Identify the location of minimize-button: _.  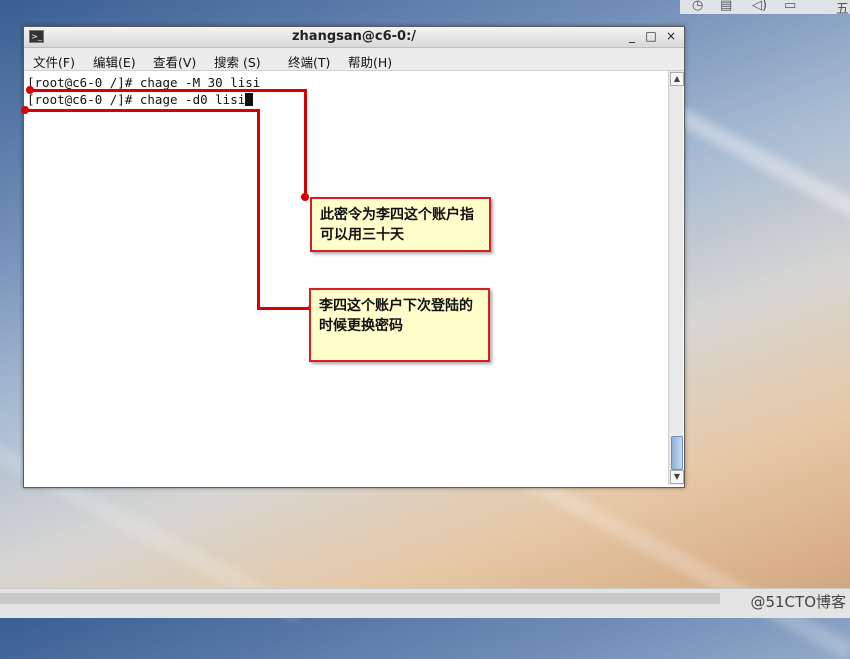
(632, 36).